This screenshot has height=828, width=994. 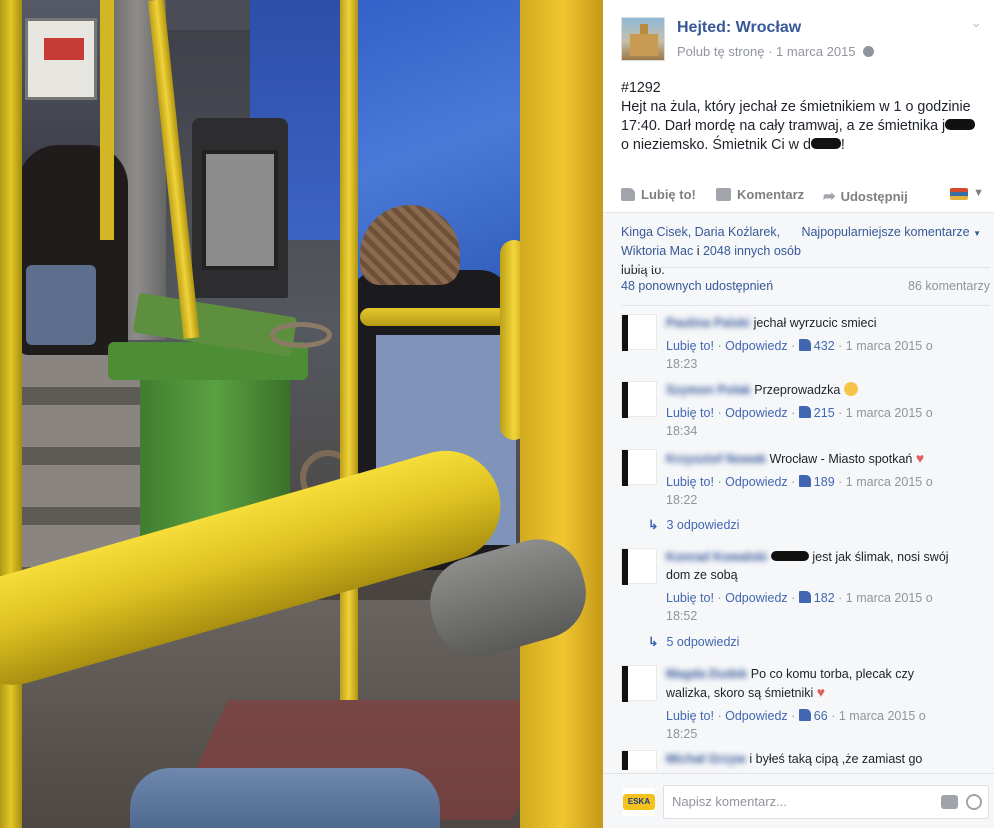 I want to click on yellow-pole, so click(x=107, y=120).